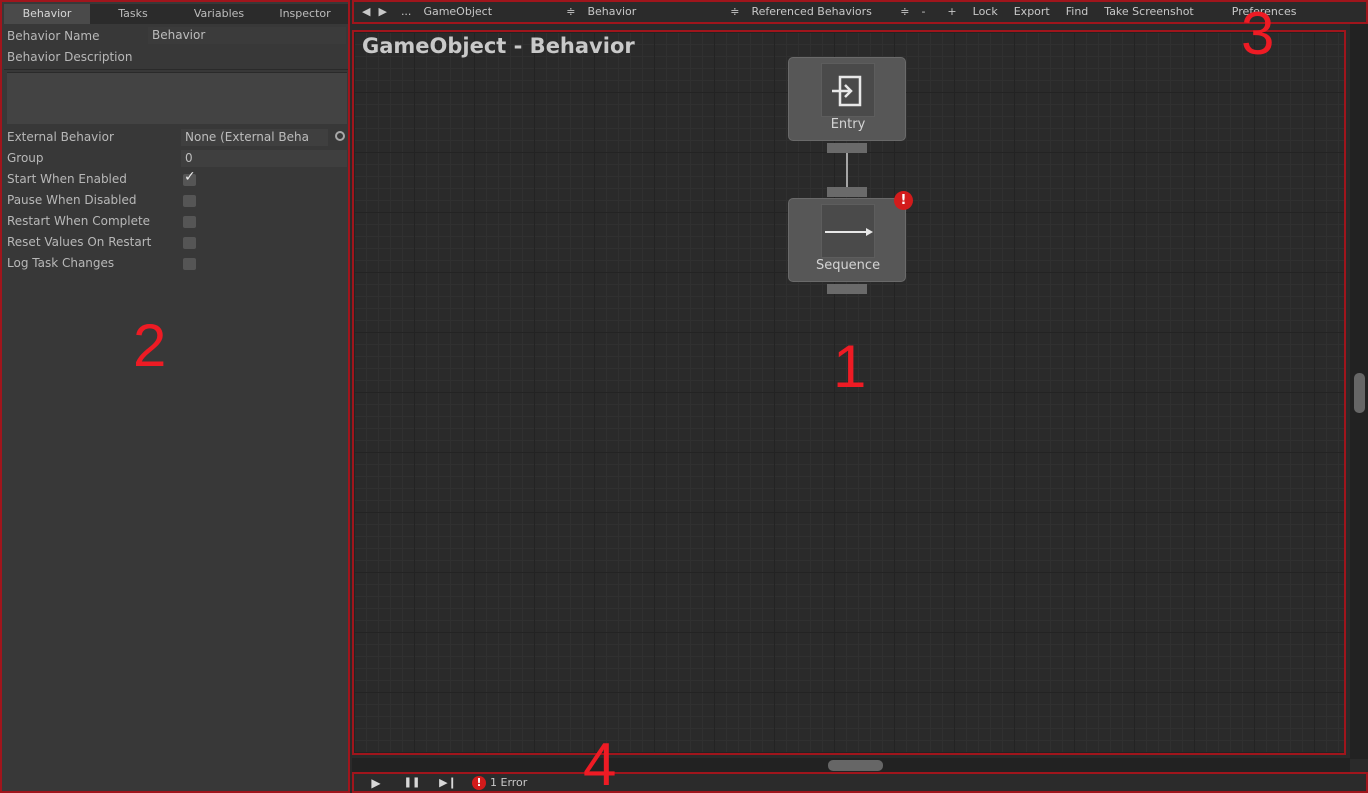  I want to click on divider, so click(176, 69).